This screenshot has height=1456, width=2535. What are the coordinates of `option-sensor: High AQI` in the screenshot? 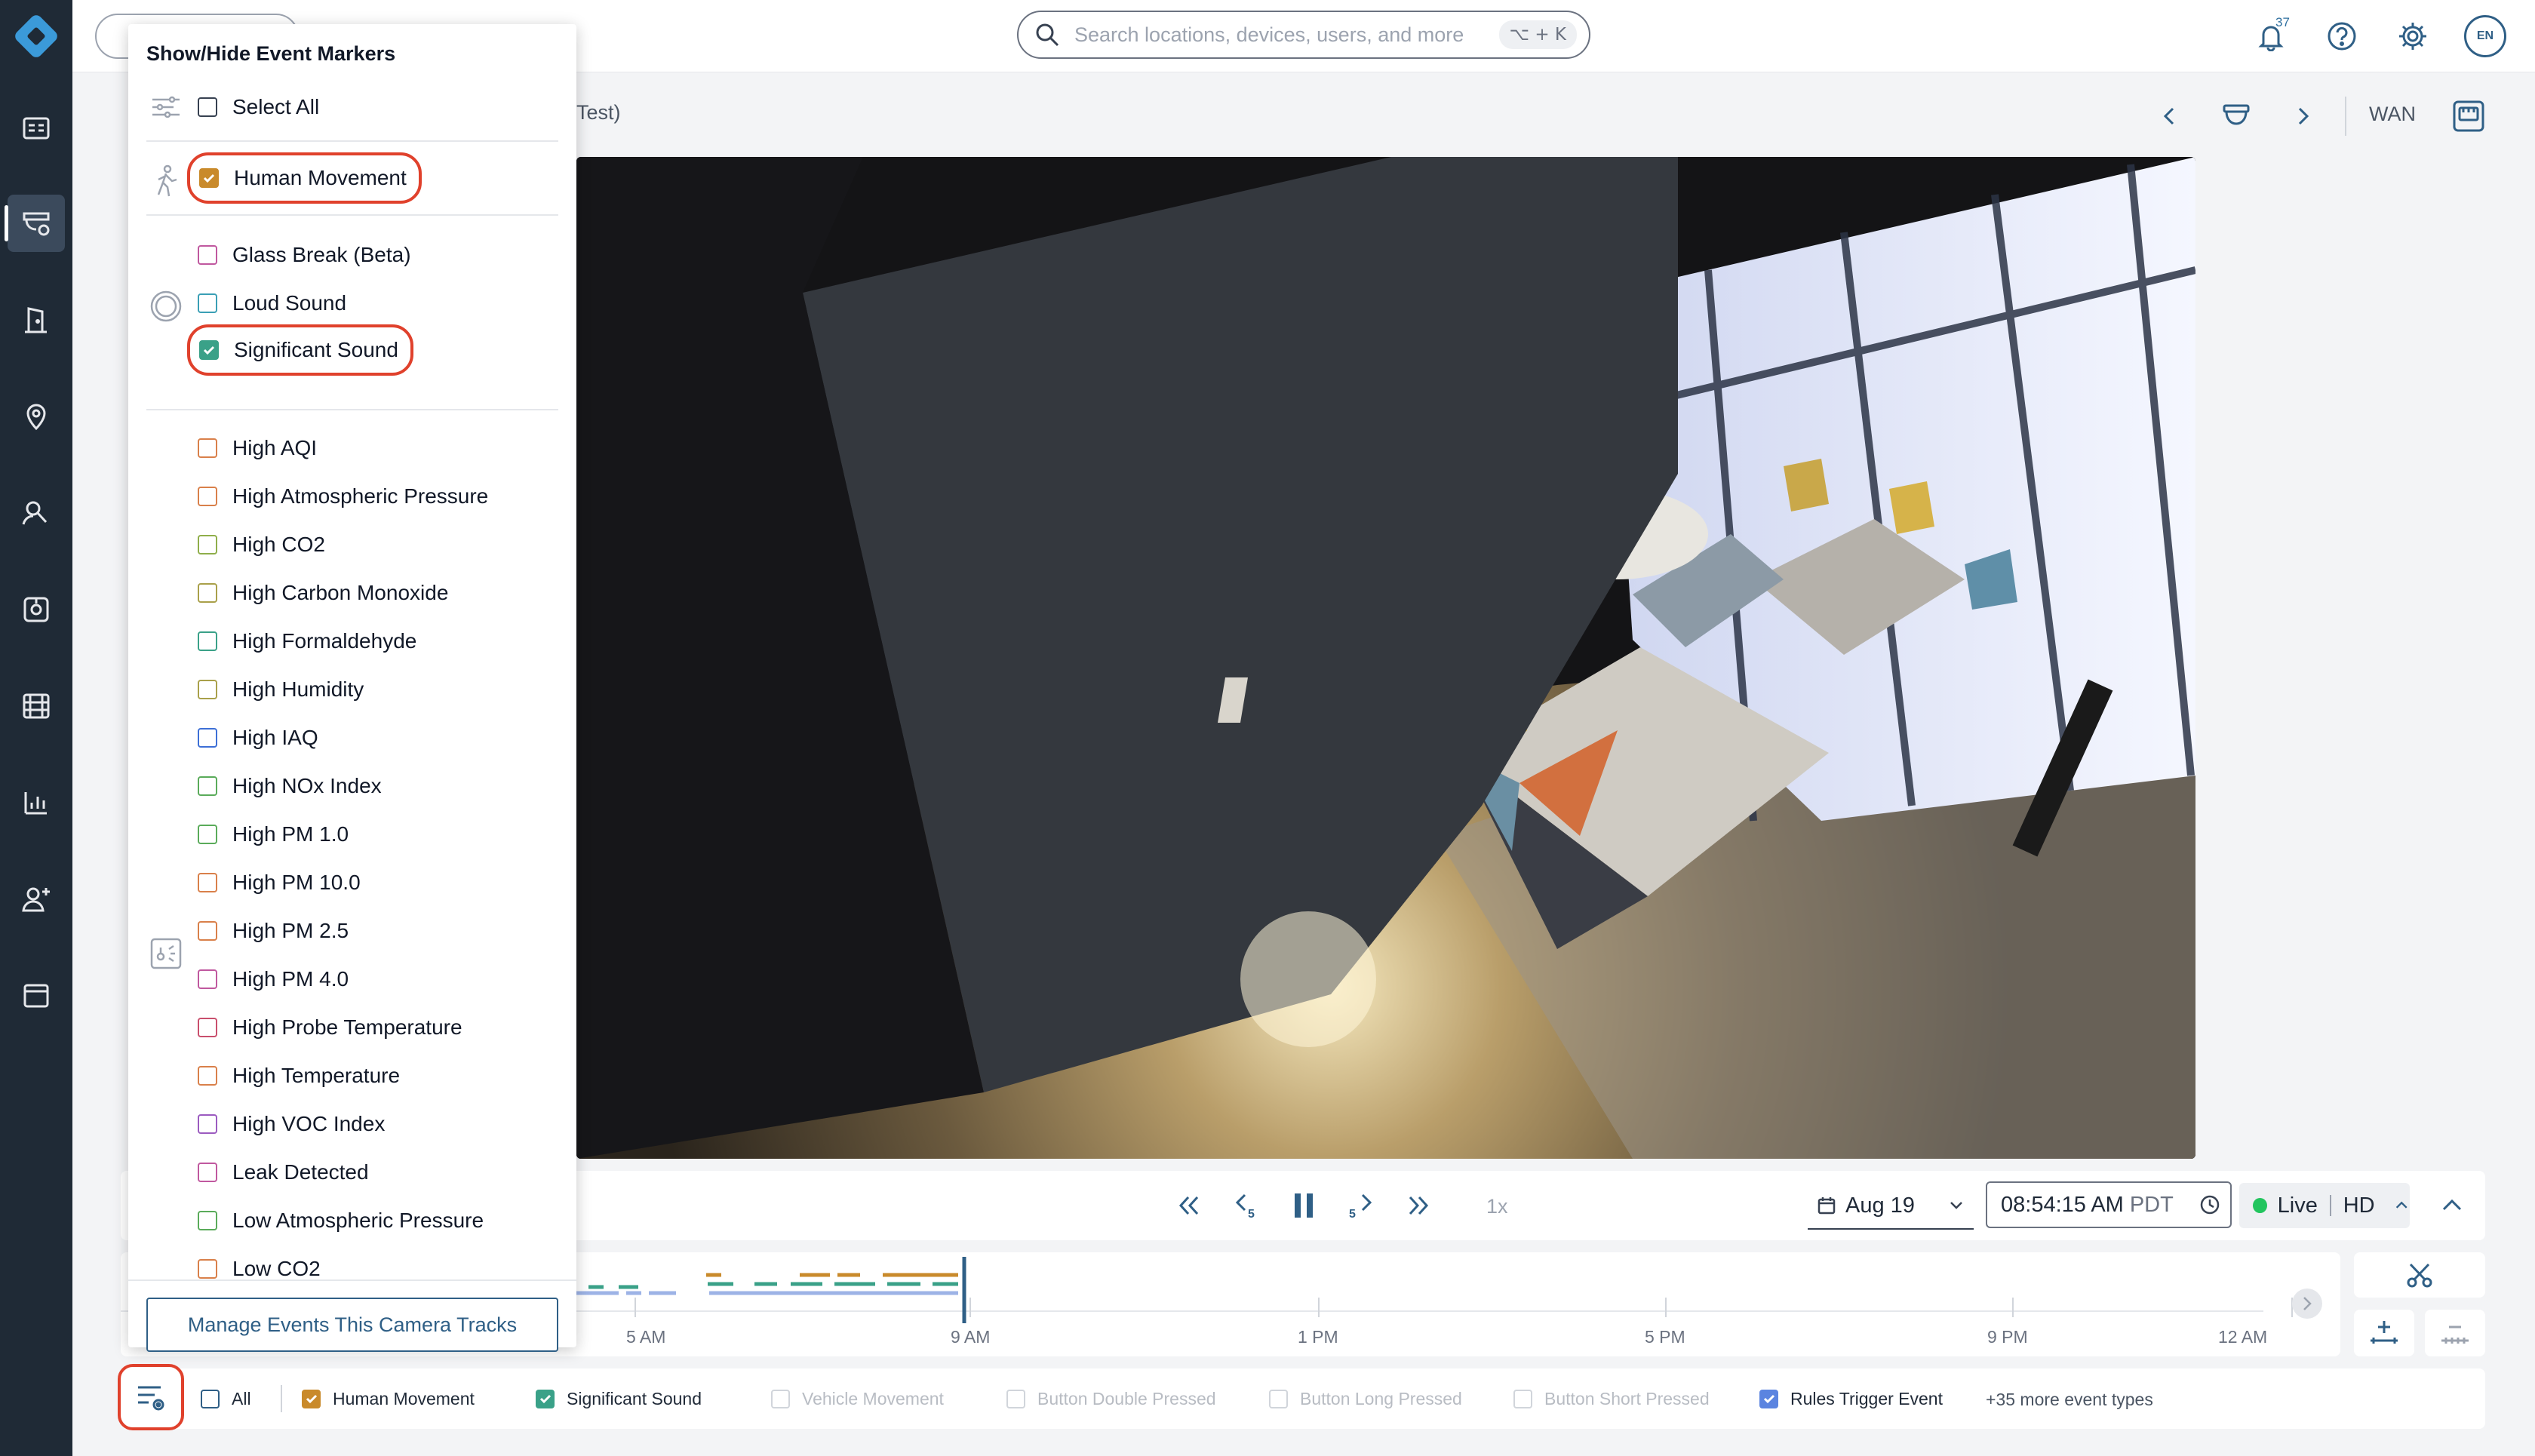 It's located at (258, 448).